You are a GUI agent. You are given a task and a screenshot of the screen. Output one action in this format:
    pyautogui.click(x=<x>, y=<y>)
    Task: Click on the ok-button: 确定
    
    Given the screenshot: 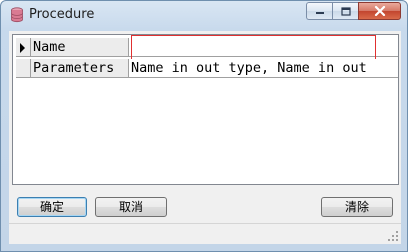 What is the action you would take?
    pyautogui.click(x=52, y=207)
    